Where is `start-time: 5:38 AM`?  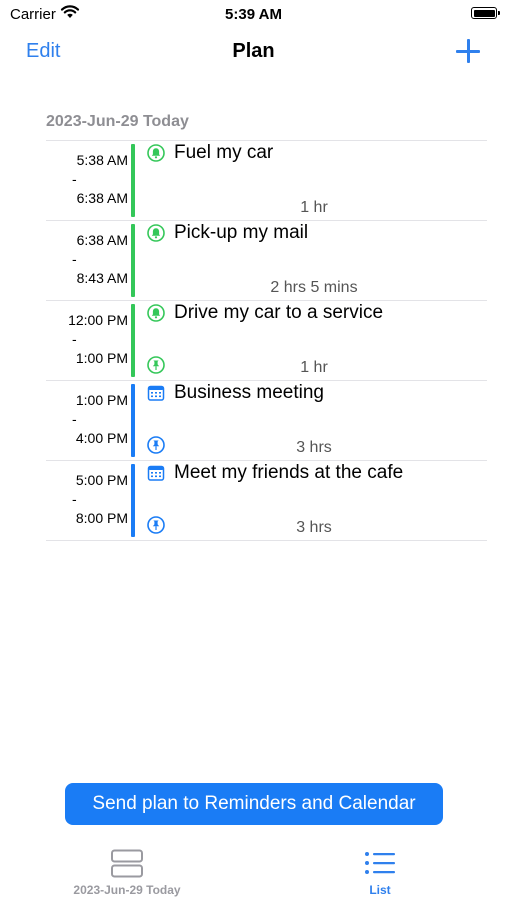 start-time: 5:38 AM is located at coordinates (102, 160).